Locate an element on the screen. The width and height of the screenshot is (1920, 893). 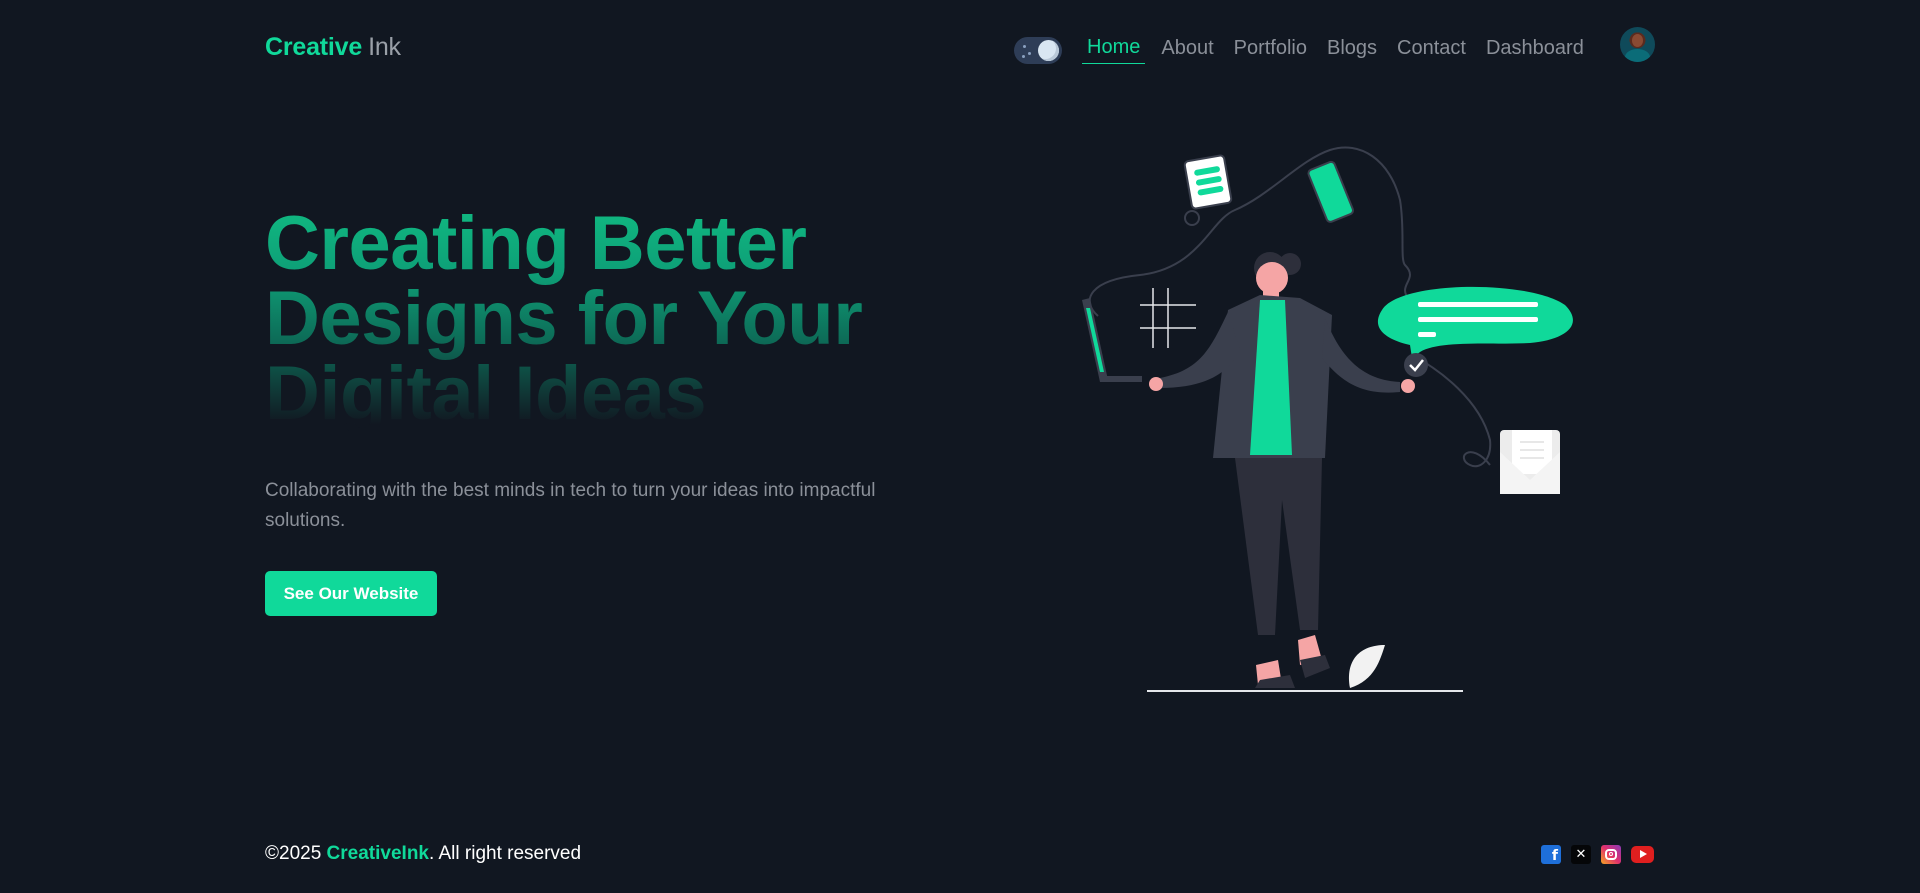
logo-primary: Creative is located at coordinates (314, 47).